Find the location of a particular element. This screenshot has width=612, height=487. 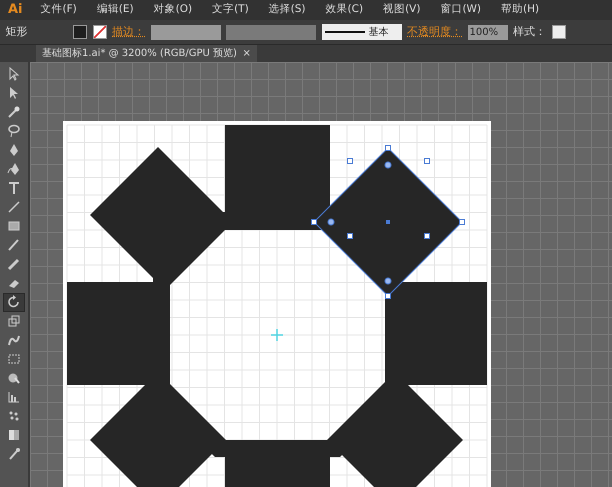

tool-name: 矩形 is located at coordinates (17, 32).